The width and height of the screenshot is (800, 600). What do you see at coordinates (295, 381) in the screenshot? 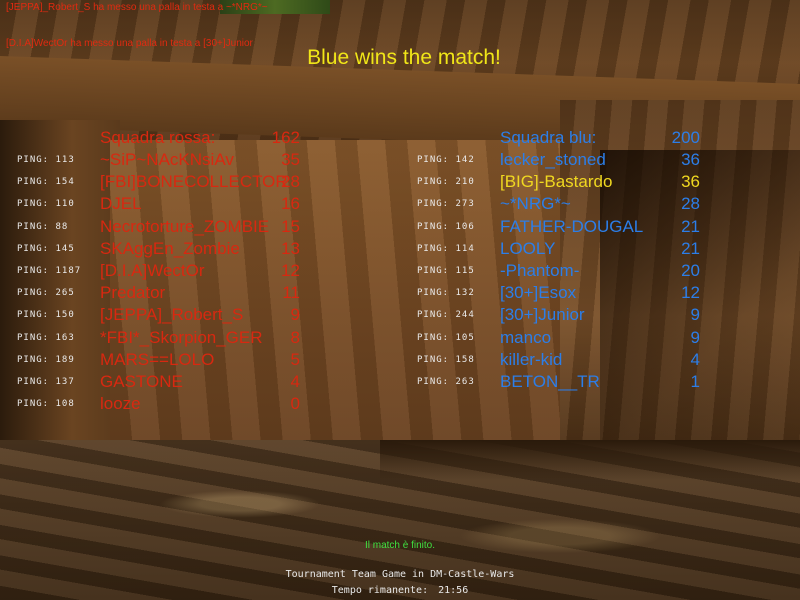
I see `player-score: 4` at bounding box center [295, 381].